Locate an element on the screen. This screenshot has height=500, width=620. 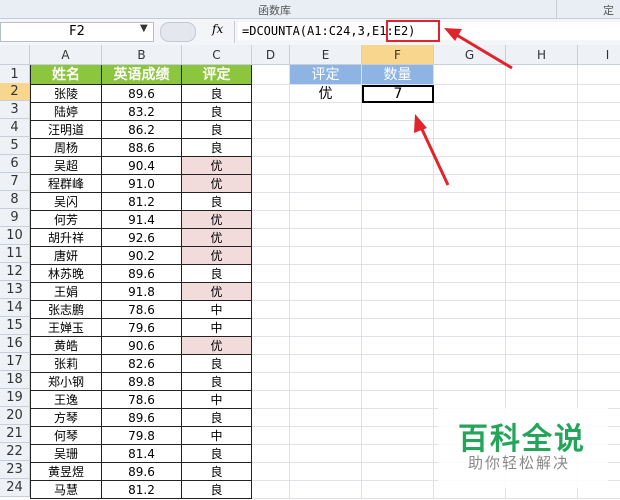
formula-bar-toggle is located at coordinates (178, 32).